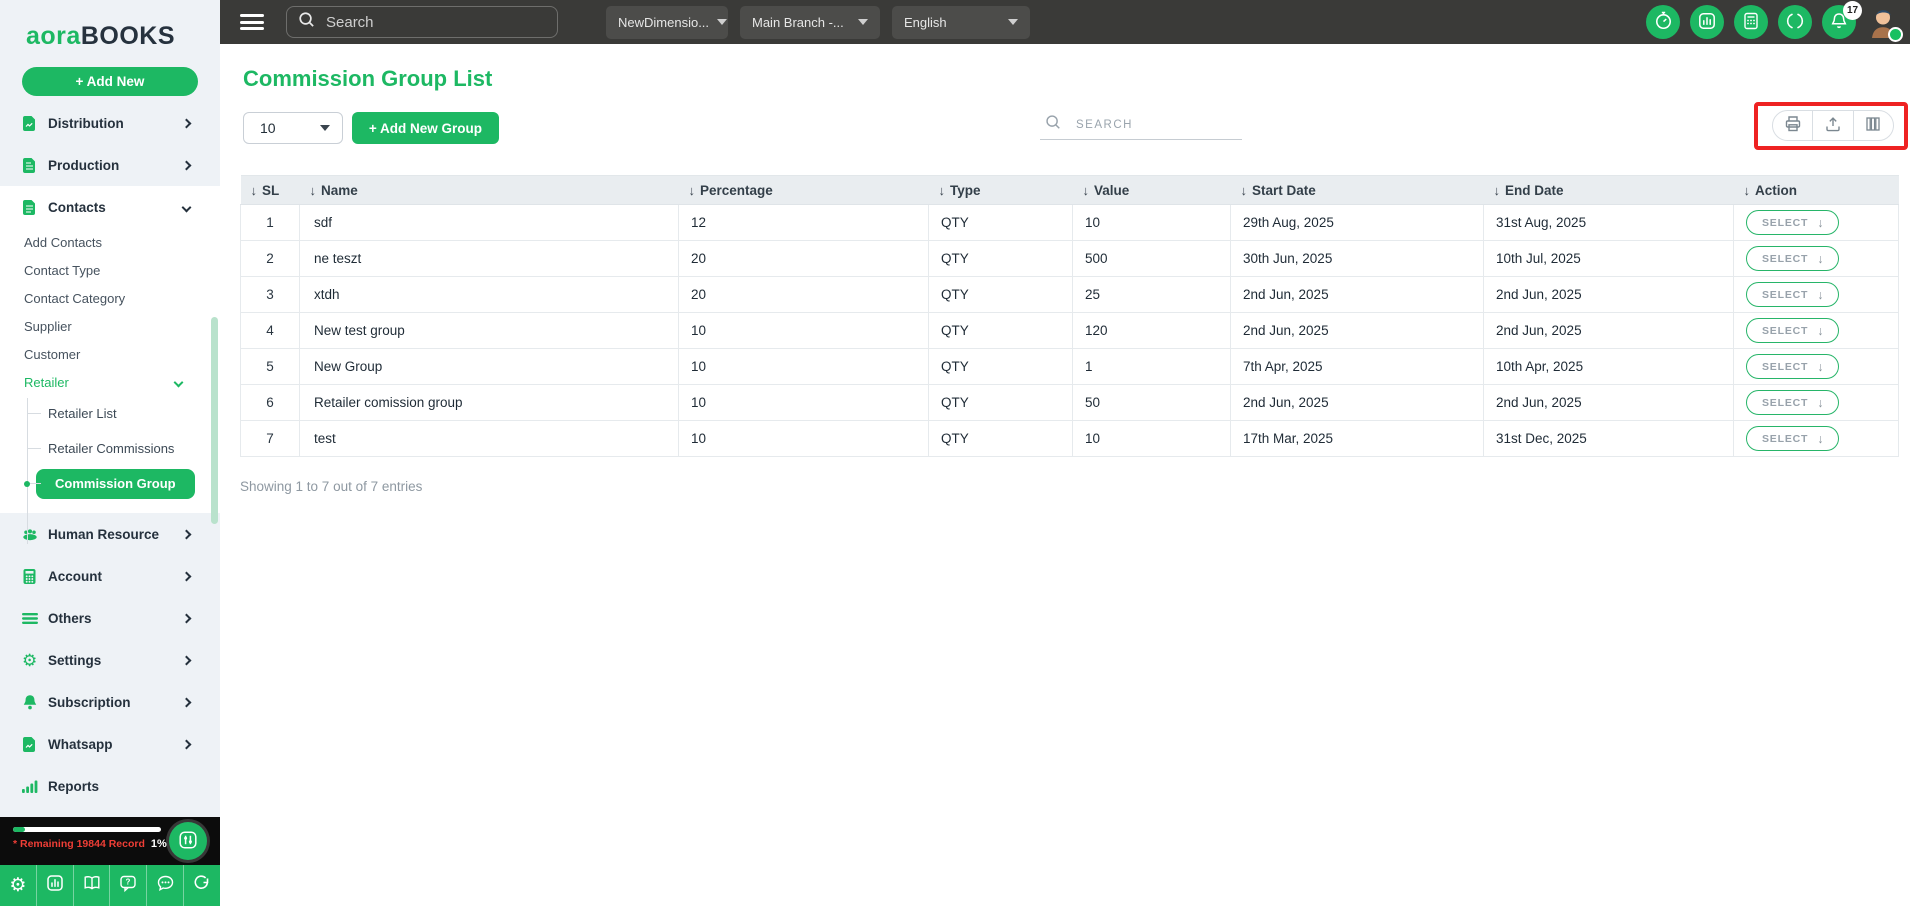 The image size is (1910, 906). Describe the element at coordinates (331, 486) in the screenshot. I see `entries-summary: Showing 1 to 7 out of 7 entries` at that location.